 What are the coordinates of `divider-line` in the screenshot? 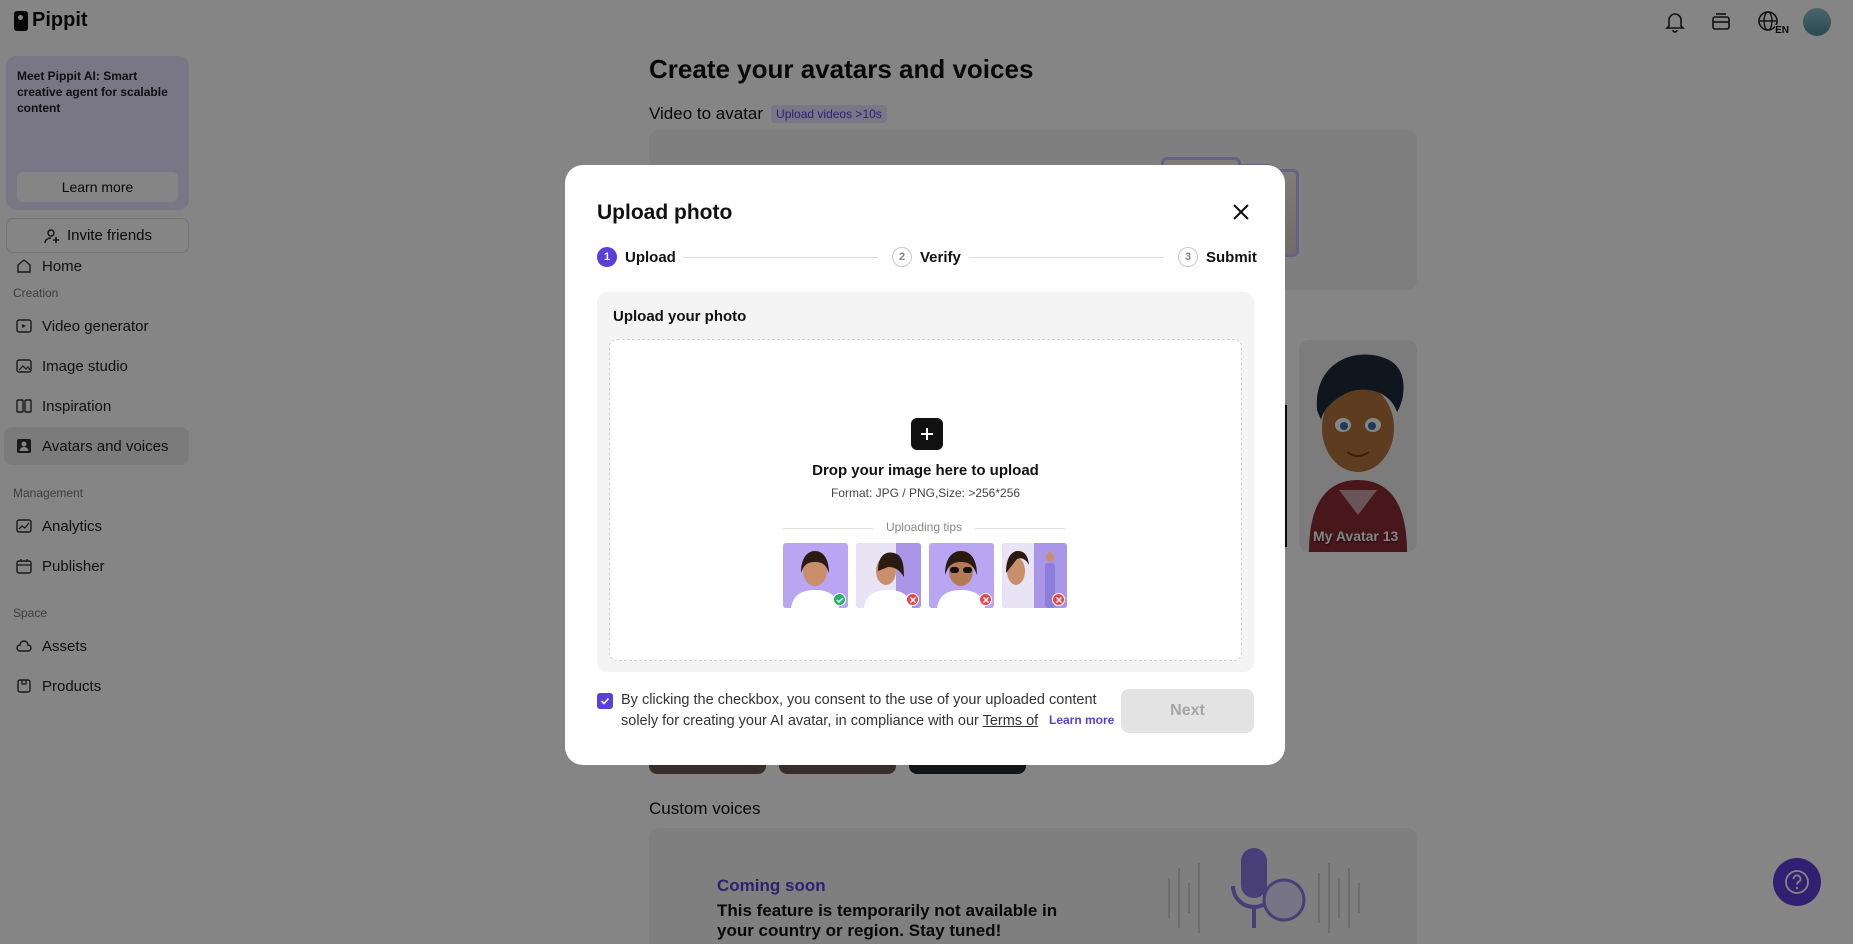 It's located at (1020, 528).